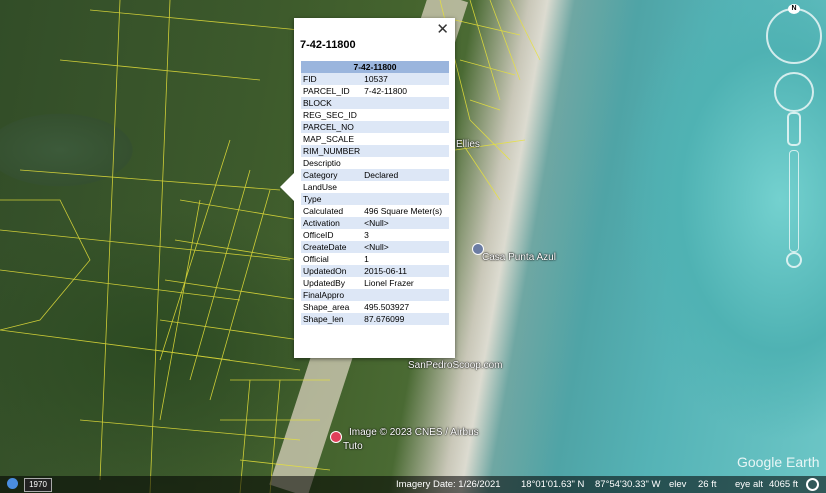  What do you see at coordinates (455, 365) in the screenshot?
I see `label-sanpedroscoop: SanPedroScoop.com` at bounding box center [455, 365].